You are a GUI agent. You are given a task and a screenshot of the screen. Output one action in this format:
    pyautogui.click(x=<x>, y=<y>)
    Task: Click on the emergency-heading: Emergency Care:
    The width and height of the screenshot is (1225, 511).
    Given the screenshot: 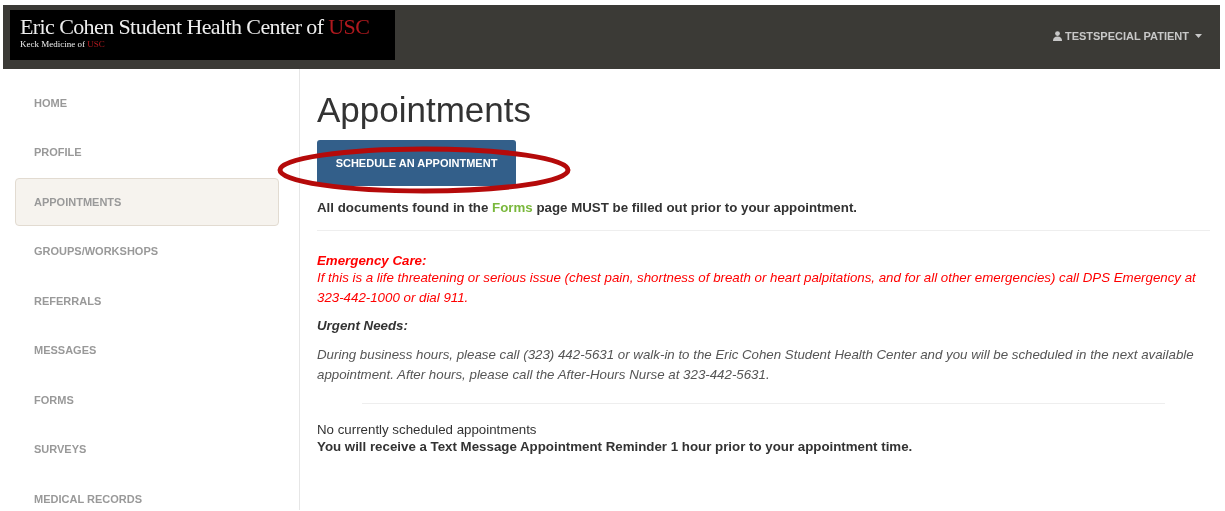 What is the action you would take?
    pyautogui.click(x=372, y=260)
    